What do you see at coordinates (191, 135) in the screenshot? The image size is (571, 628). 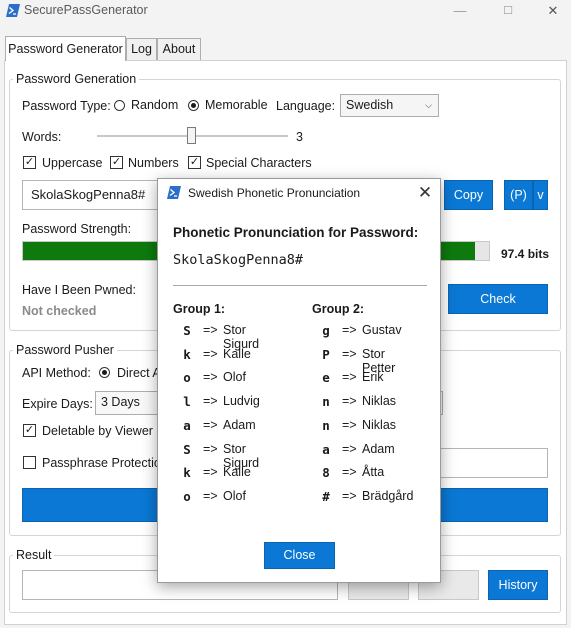 I see `words-slider-thumb` at bounding box center [191, 135].